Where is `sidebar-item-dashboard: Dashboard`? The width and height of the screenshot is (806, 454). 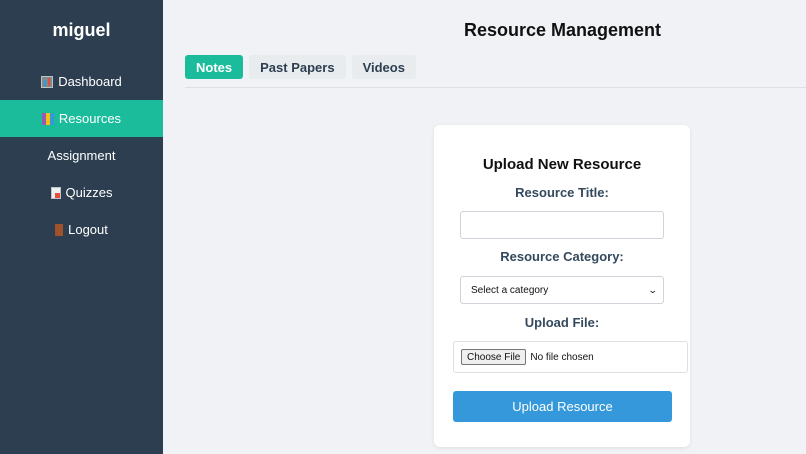 sidebar-item-dashboard: Dashboard is located at coordinates (81, 81).